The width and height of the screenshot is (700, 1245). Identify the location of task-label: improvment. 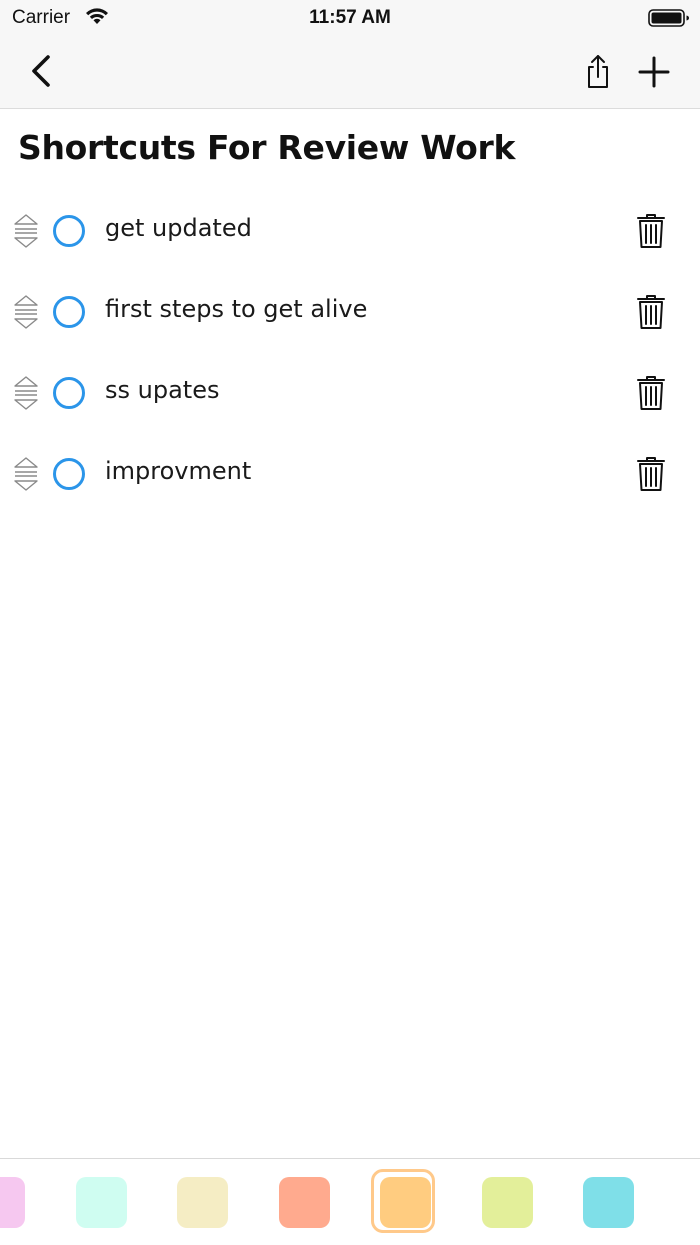
(178, 471).